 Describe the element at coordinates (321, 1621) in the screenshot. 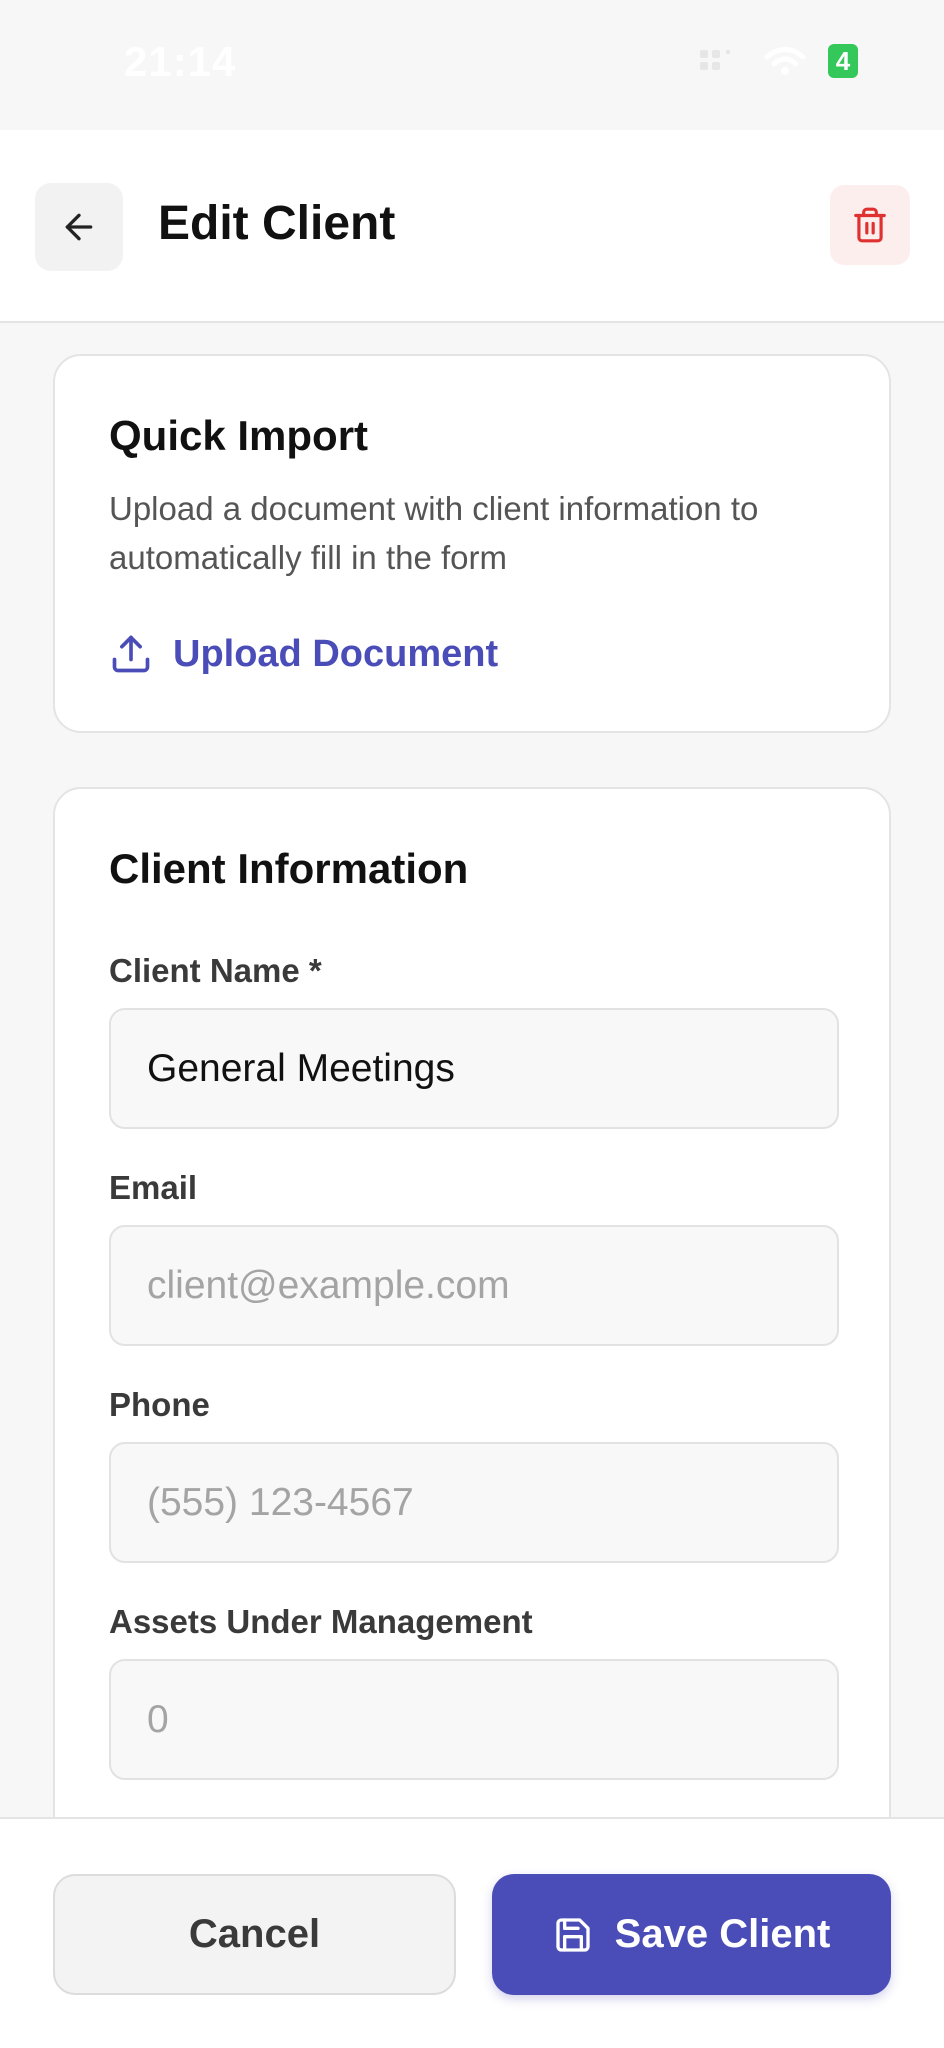

I see `aum-label: Assets Under Management` at that location.